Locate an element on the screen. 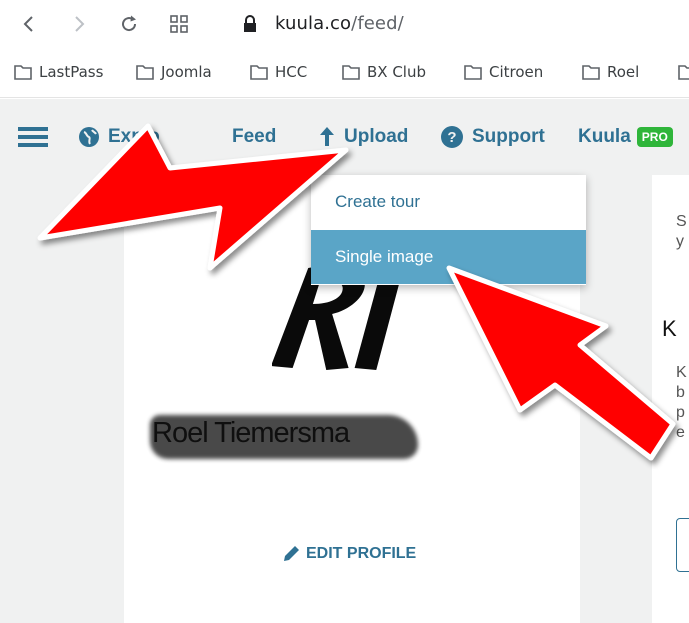 The image size is (689, 623). bookmark-label: BX Club is located at coordinates (397, 72).